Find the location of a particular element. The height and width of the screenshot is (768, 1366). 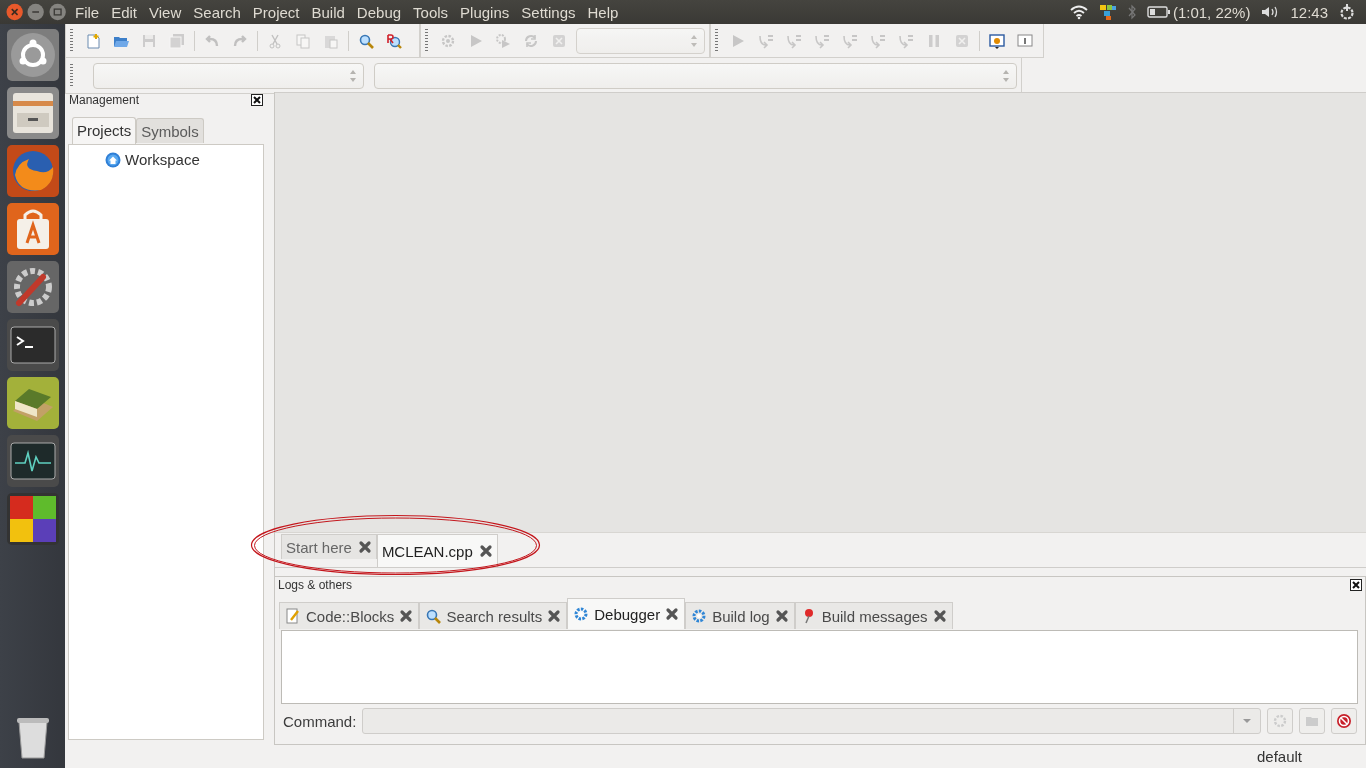

minimize-icon is located at coordinates (36, 12).